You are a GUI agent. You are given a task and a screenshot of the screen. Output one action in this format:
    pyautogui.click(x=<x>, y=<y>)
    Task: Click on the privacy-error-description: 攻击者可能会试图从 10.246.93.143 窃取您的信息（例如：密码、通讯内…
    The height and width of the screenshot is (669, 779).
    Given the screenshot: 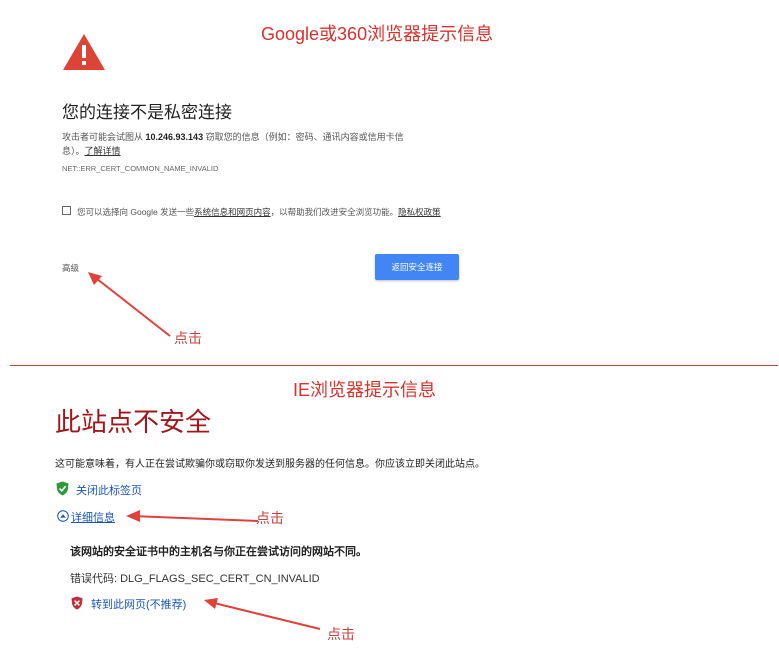 What is the action you would take?
    pyautogui.click(x=262, y=144)
    